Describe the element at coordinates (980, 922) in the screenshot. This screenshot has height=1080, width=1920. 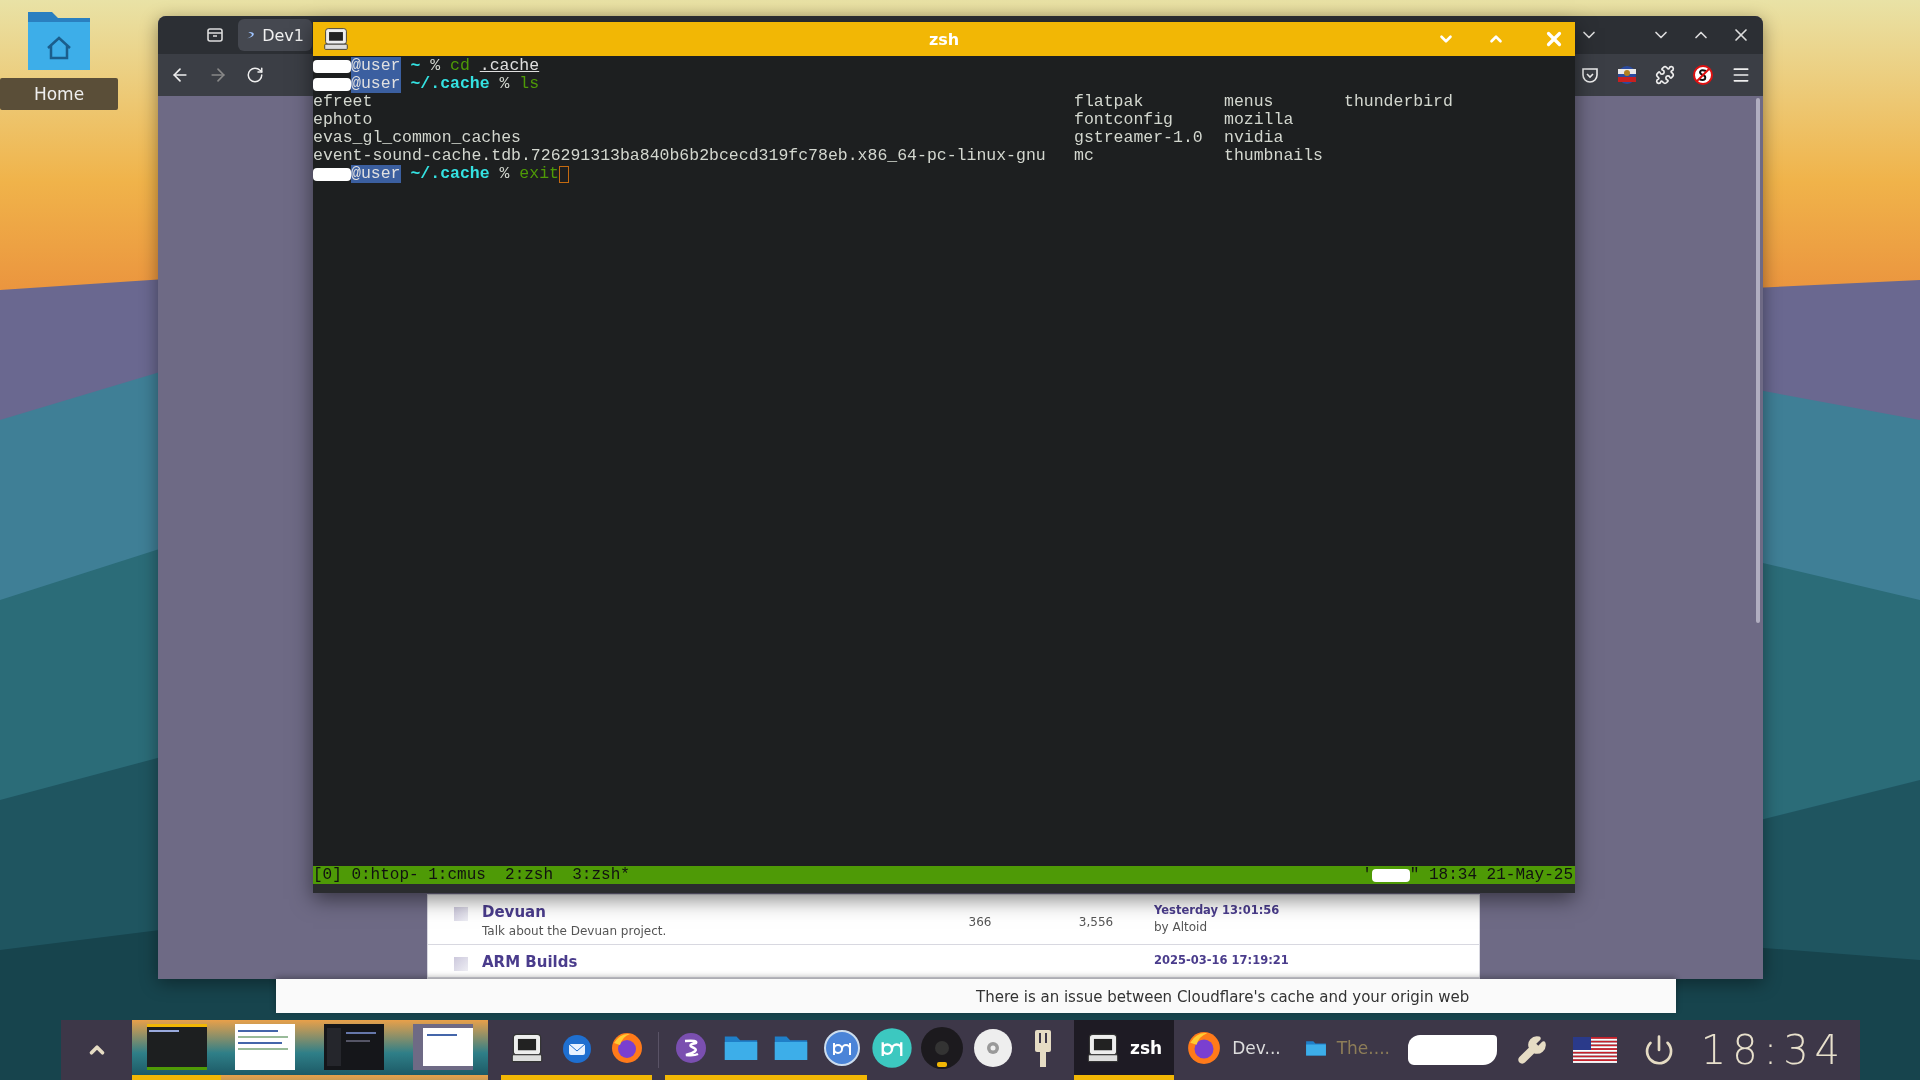
I see `topics-count: 366` at that location.